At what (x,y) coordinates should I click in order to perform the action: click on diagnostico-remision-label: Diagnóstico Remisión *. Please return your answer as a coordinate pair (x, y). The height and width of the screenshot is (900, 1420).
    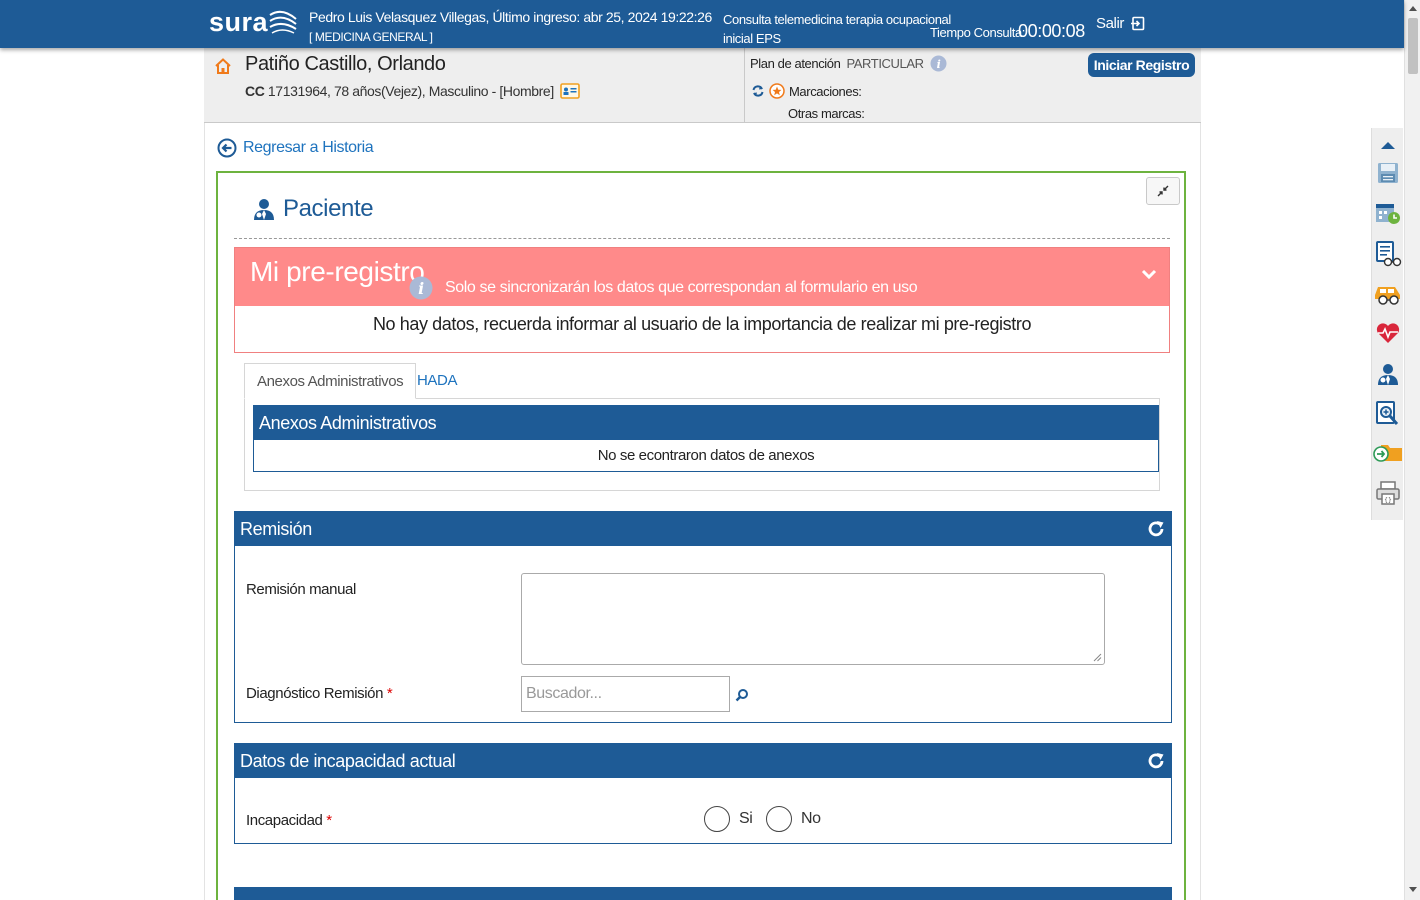
    Looking at the image, I should click on (319, 693).